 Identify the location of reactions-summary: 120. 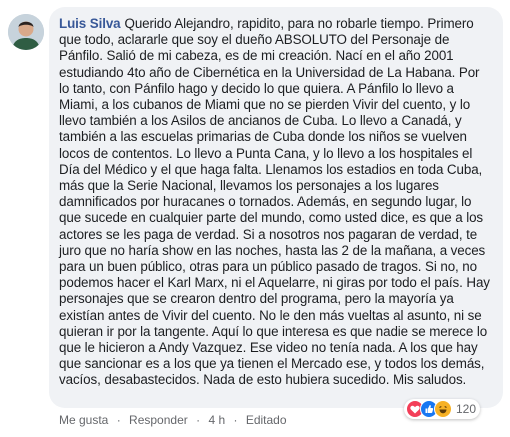
(442, 409).